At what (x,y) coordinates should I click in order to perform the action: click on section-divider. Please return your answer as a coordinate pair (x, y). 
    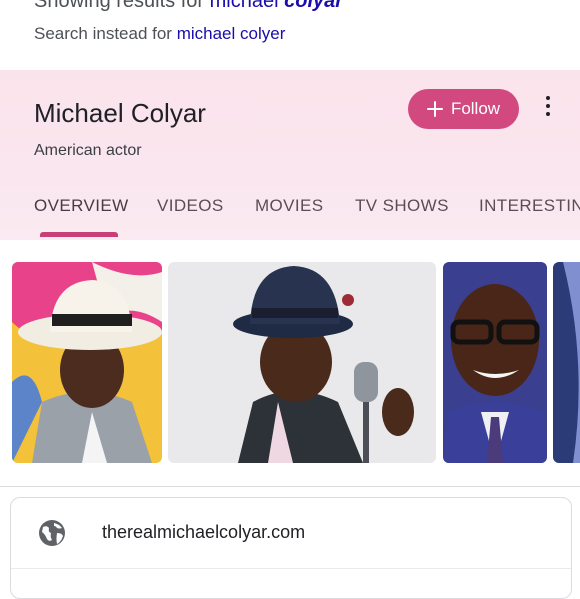
    Looking at the image, I should click on (290, 486).